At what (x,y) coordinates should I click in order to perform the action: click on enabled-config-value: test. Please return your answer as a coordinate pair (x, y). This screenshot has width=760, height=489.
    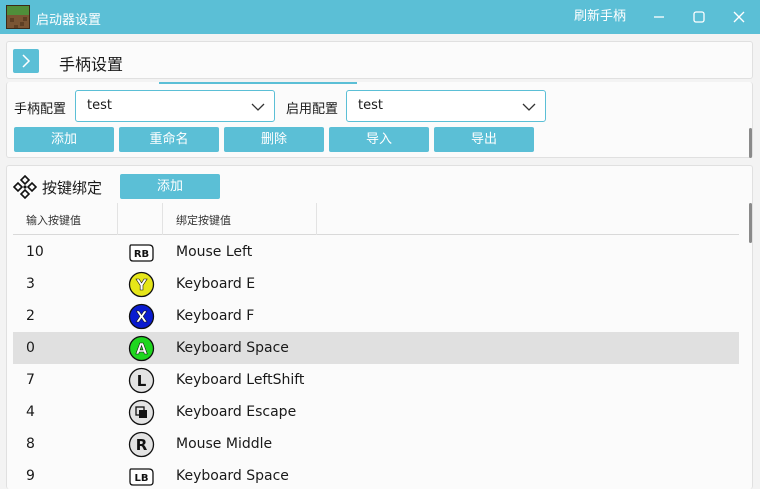
    Looking at the image, I should click on (370, 105).